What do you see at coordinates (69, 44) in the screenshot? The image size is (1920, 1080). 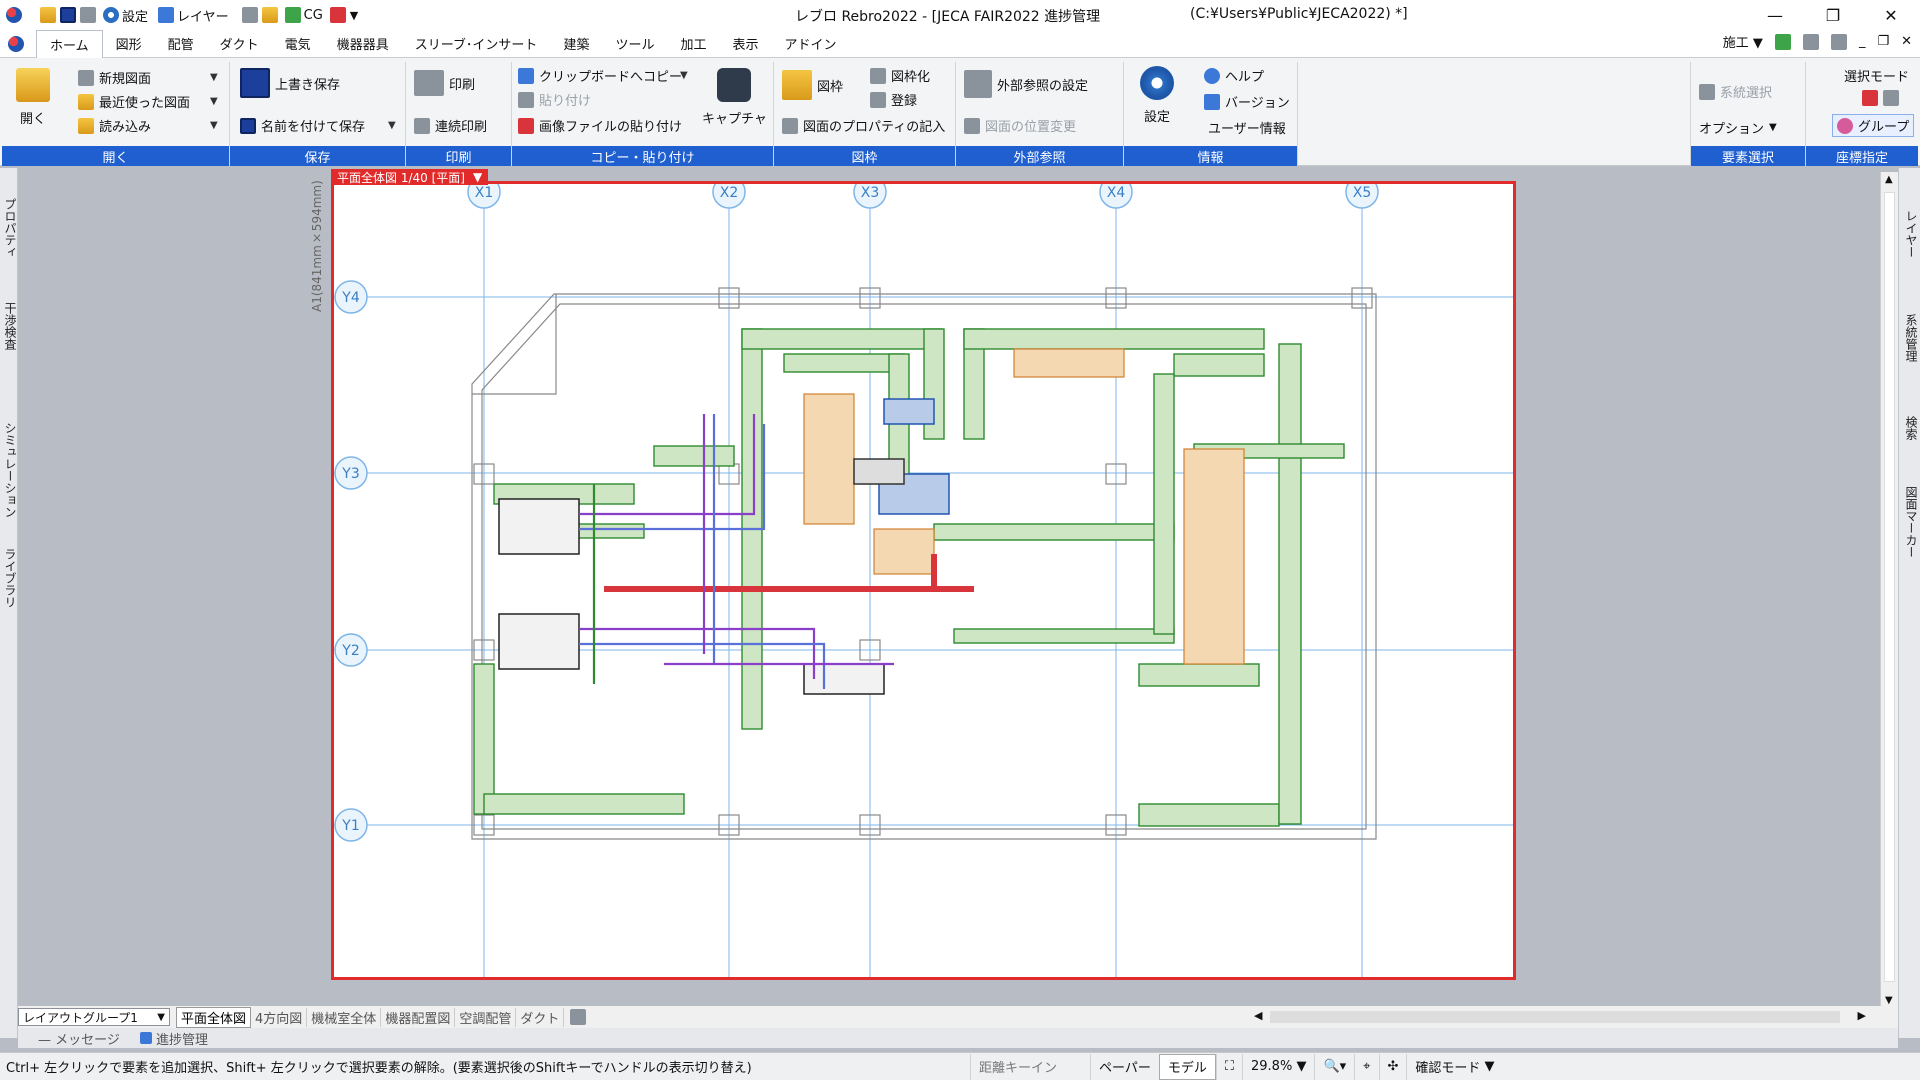 I see `tab-home: ホーム` at bounding box center [69, 44].